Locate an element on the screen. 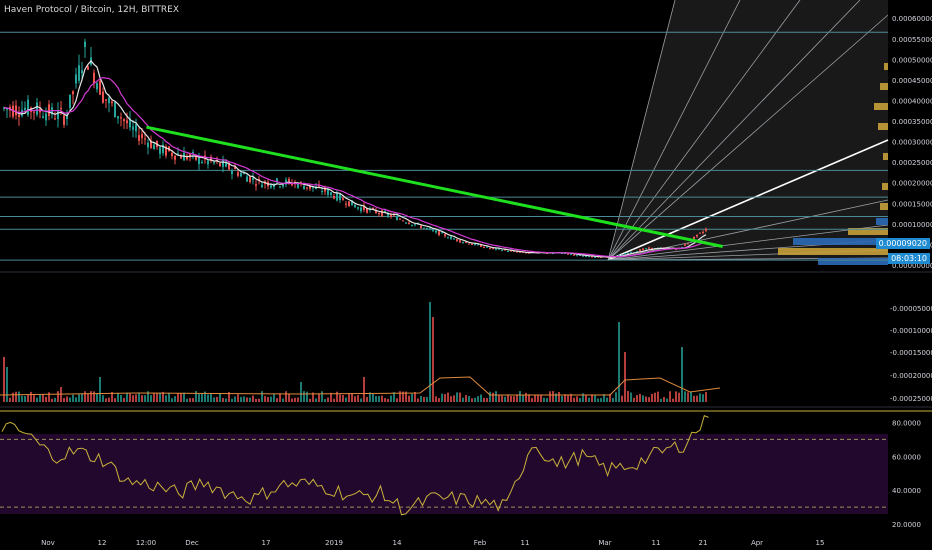  x-tick-label: 11 is located at coordinates (525, 543).